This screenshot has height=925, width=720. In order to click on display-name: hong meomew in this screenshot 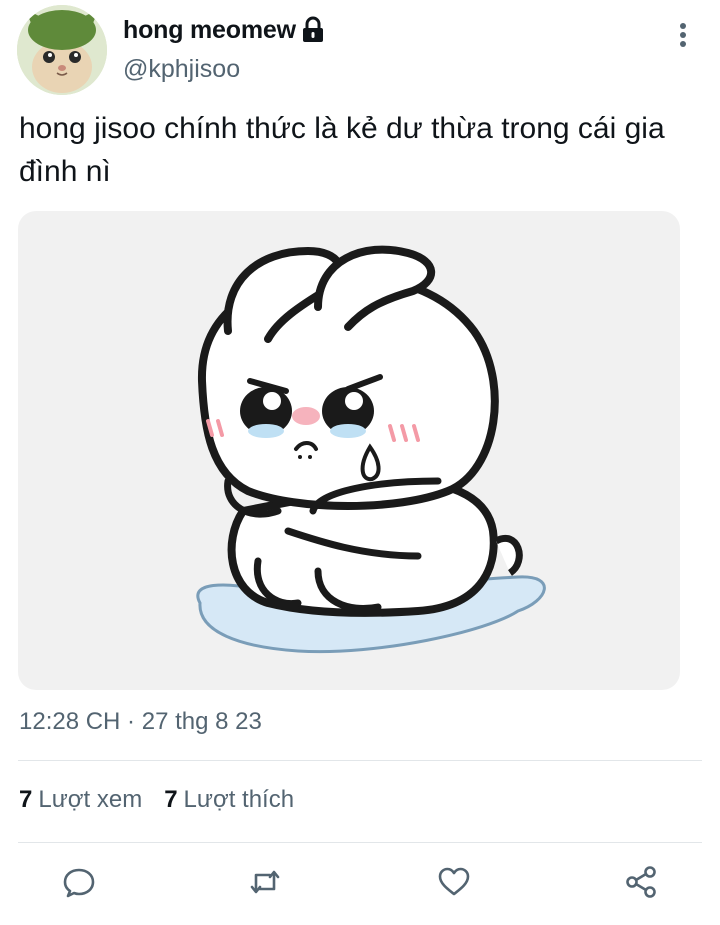, I will do `click(209, 30)`.